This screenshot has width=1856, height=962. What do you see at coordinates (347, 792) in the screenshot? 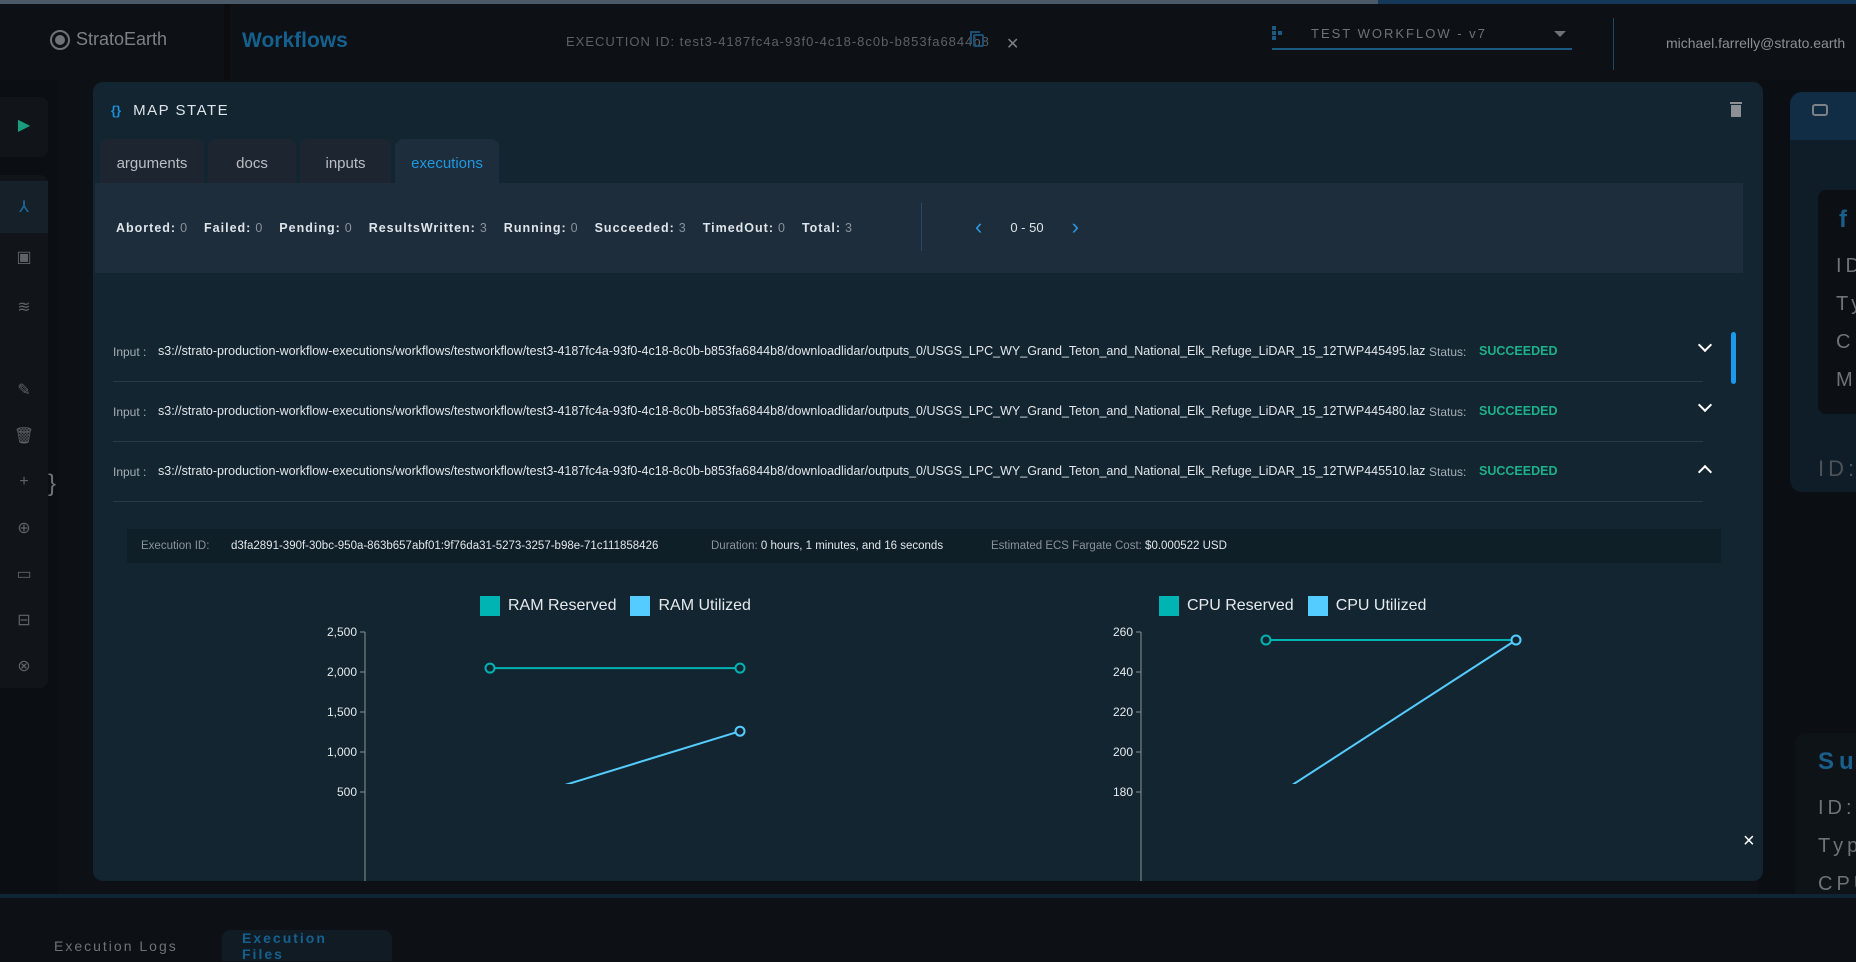
I see `y-tick-label: 500` at bounding box center [347, 792].